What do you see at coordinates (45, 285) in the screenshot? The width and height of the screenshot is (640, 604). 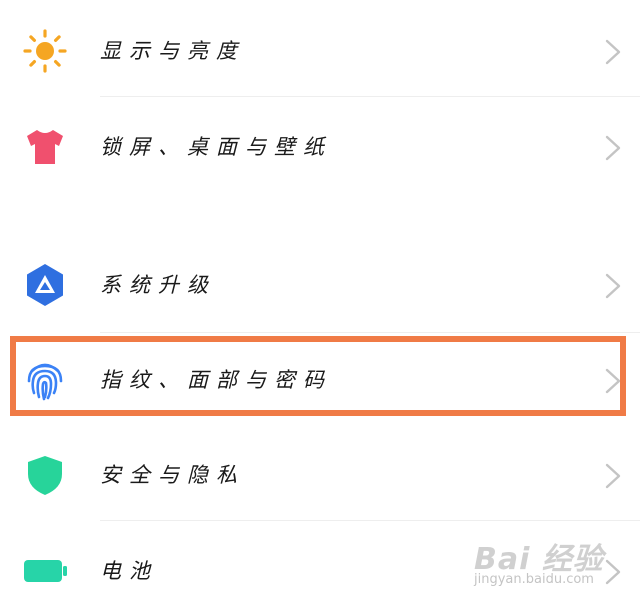 I see `system-update-icon` at bounding box center [45, 285].